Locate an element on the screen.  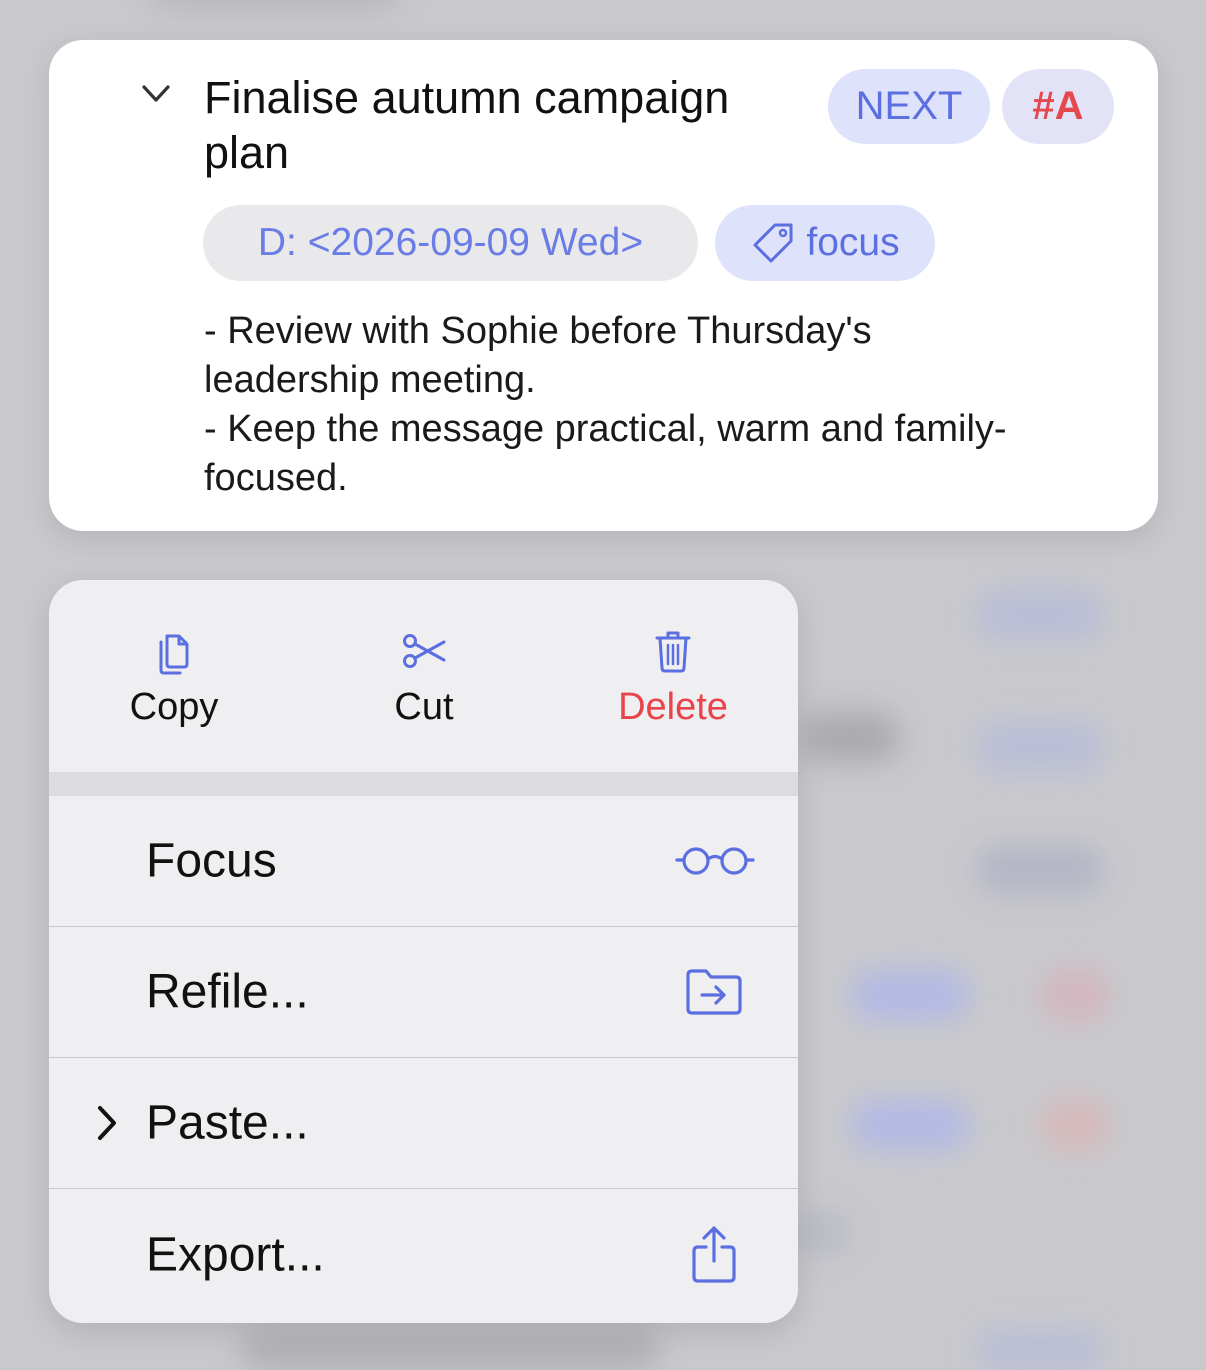
copy-label: Copy is located at coordinates (174, 707).